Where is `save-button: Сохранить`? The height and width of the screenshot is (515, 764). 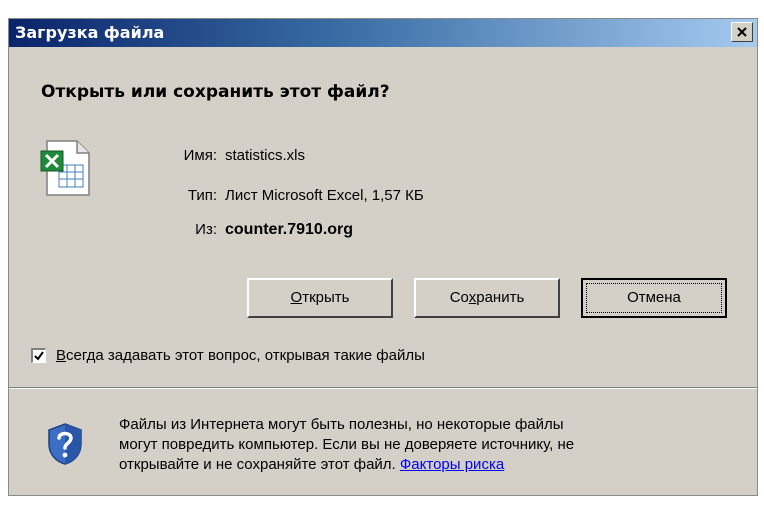
save-button: Сохранить is located at coordinates (487, 298).